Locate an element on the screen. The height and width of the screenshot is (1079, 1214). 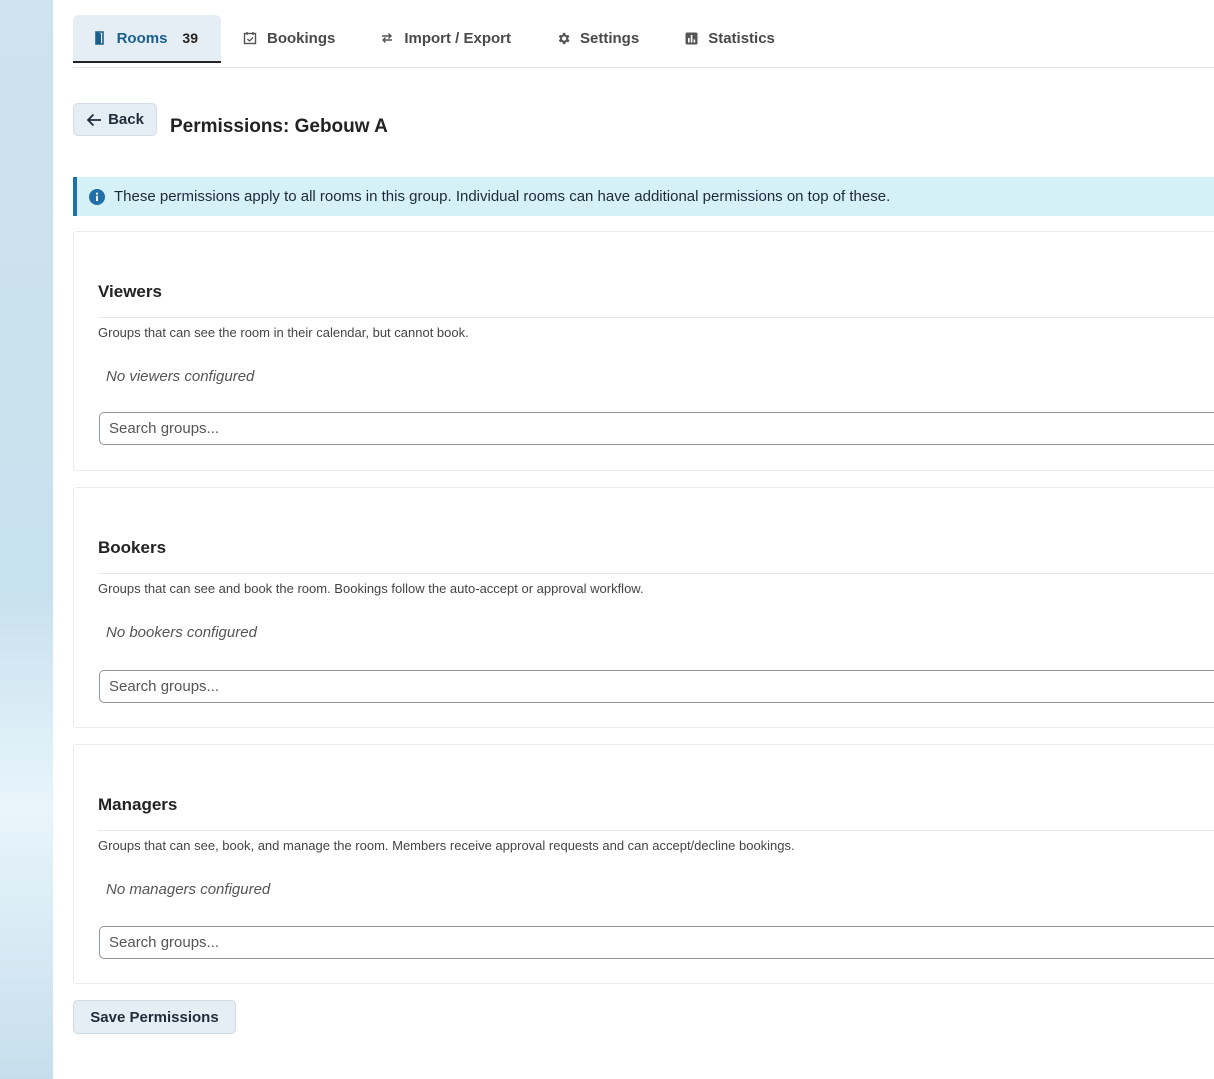
tab-import-export: Import / Export is located at coordinates (446, 38).